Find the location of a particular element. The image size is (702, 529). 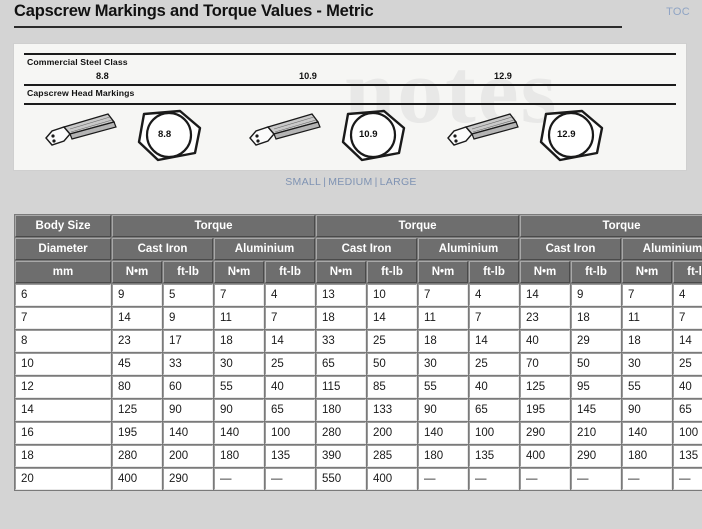

cell-torque-value: 60 is located at coordinates (188, 387).